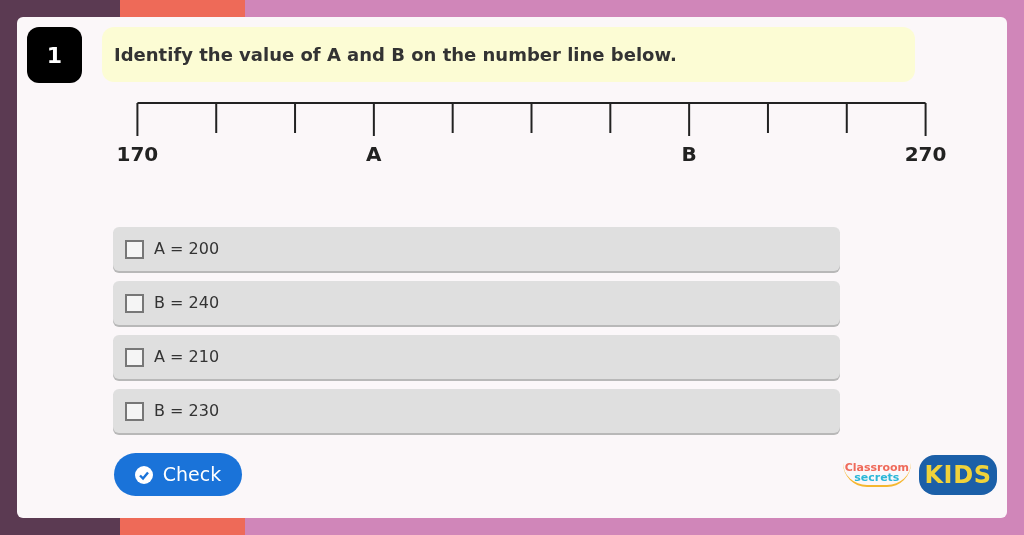  I want to click on option-label: A = 200, so click(187, 249).